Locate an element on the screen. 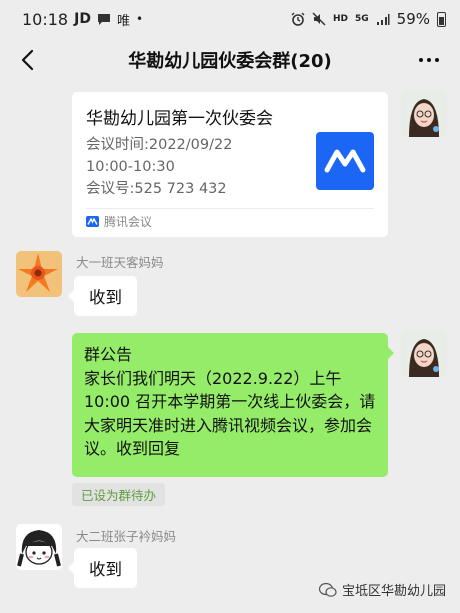  tencent-meeting-small-icon is located at coordinates (92, 221).